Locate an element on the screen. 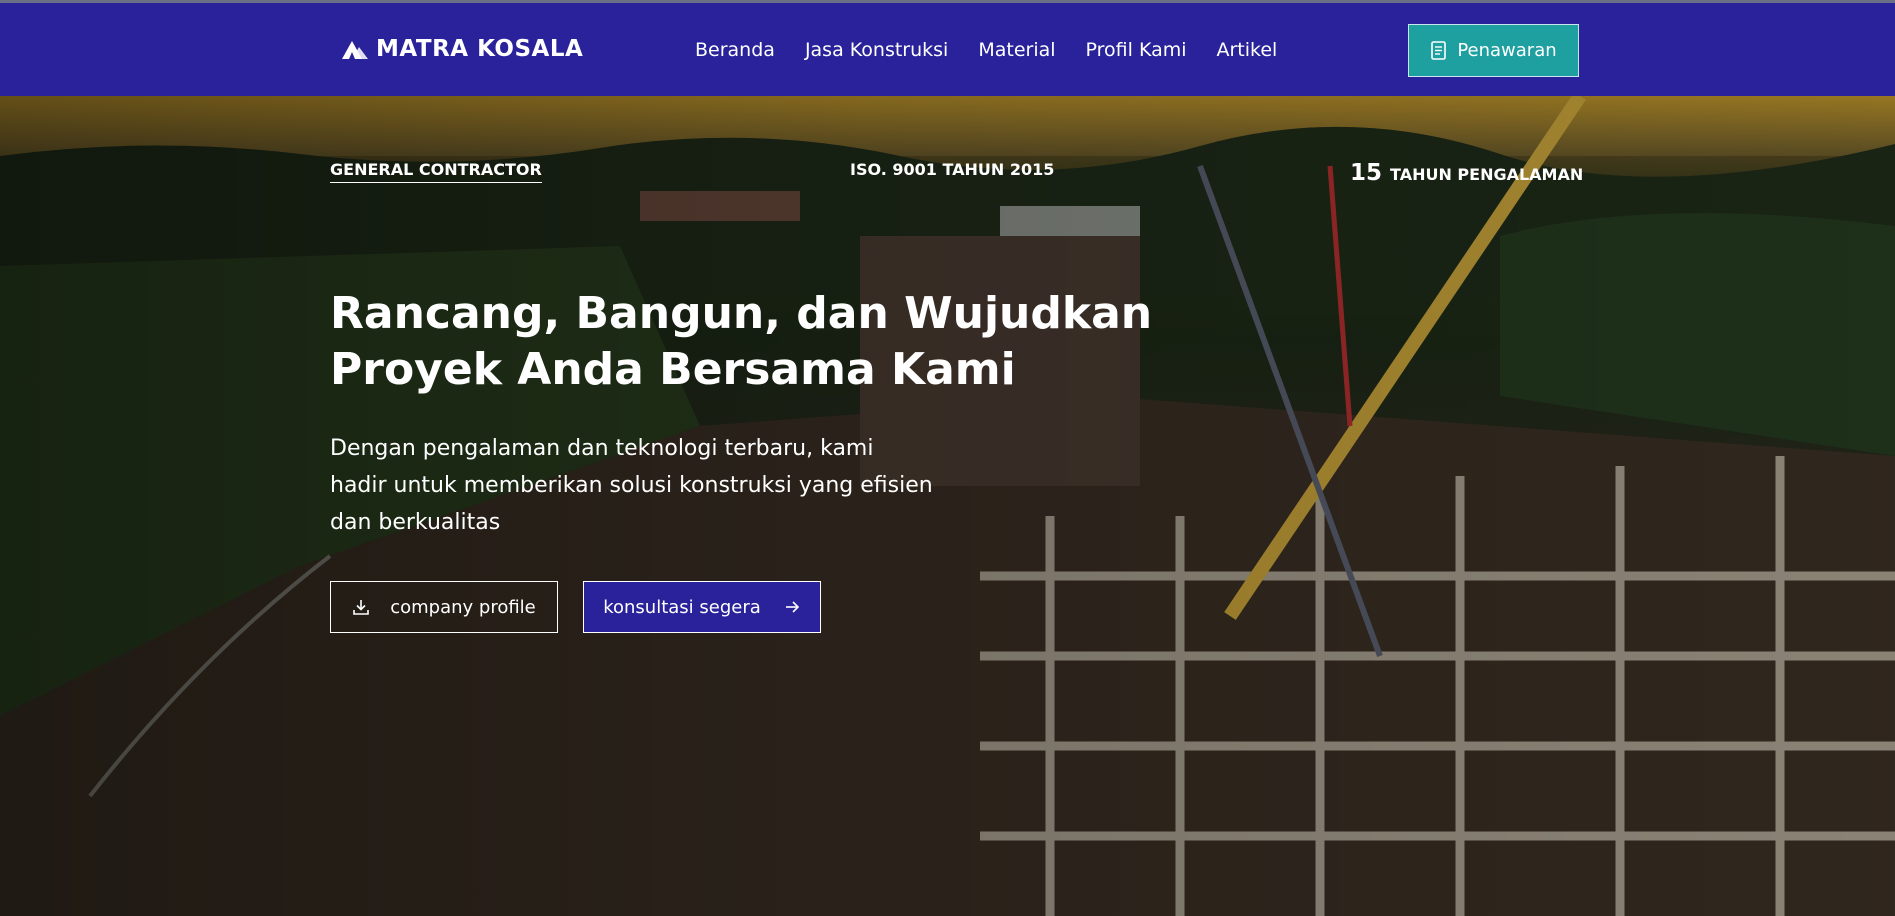 This screenshot has width=1895, height=916. general-contractor-badge: GENERAL CONTRACTOR is located at coordinates (436, 171).